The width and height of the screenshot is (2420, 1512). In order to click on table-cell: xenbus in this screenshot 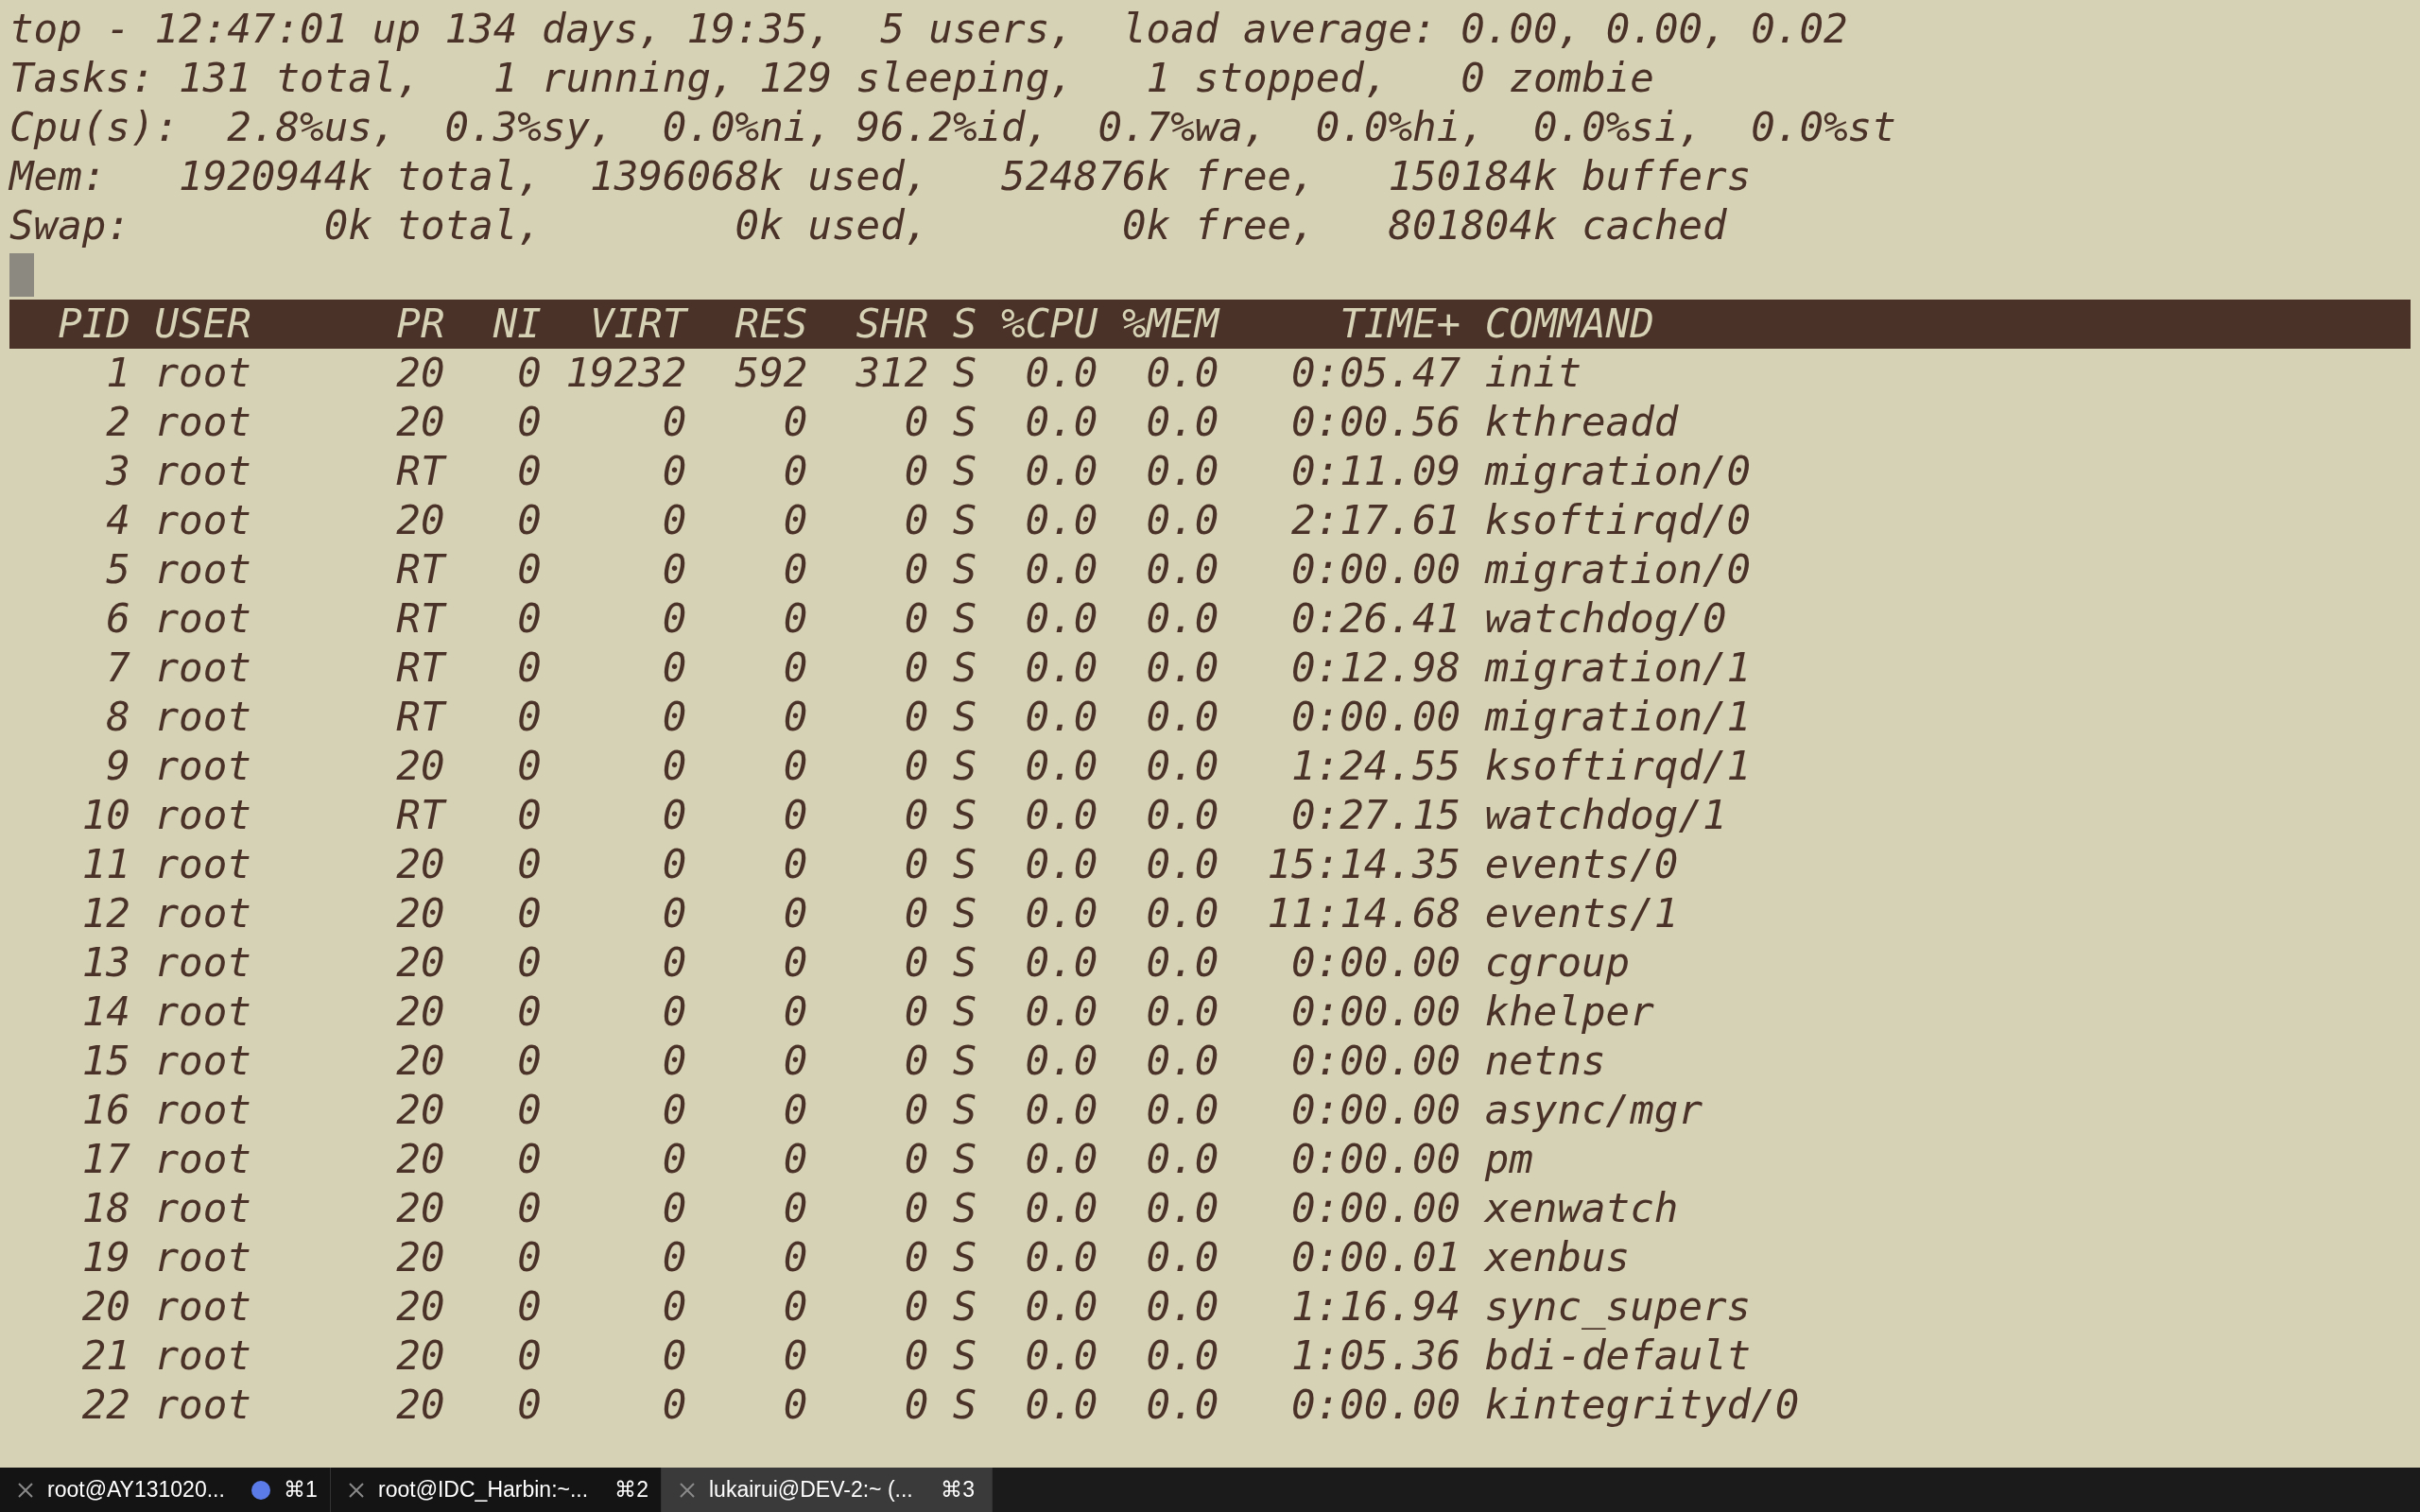, I will do `click(1558, 1257)`.